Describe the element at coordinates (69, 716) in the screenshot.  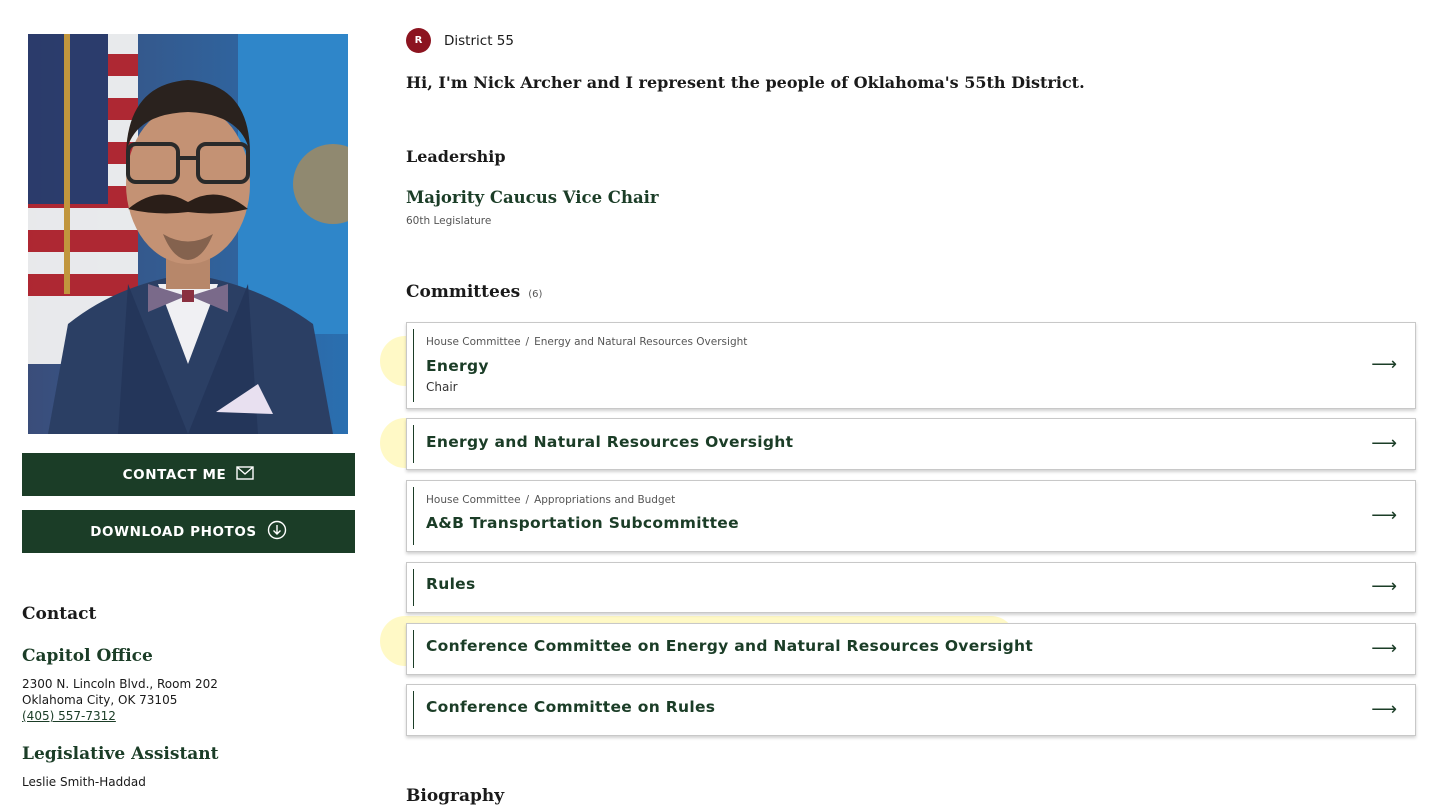
I see `office-phone-link: (405) 557-7312` at that location.